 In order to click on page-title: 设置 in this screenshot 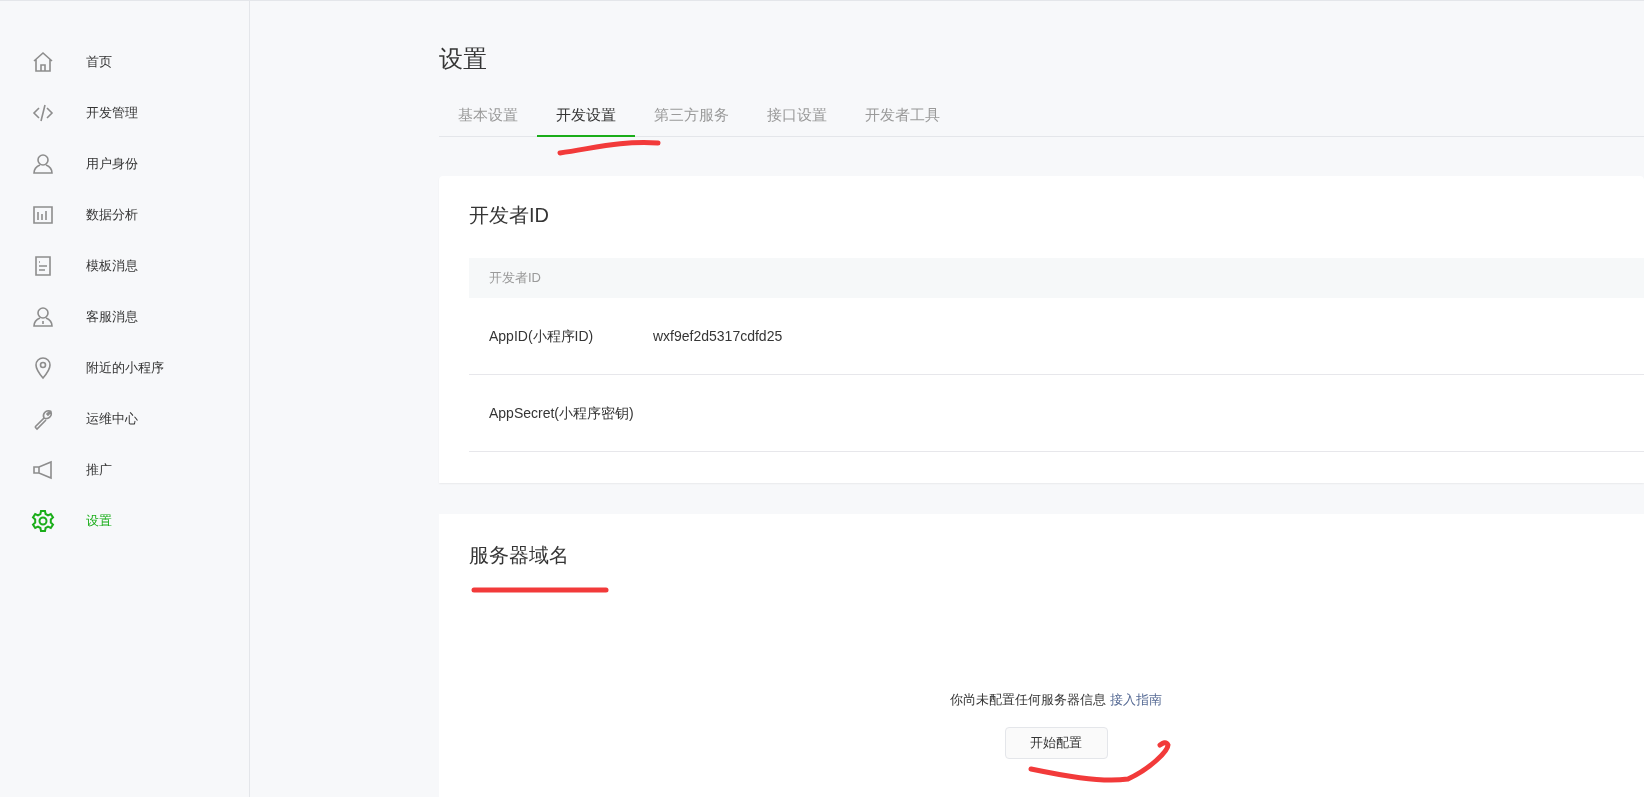, I will do `click(463, 59)`.